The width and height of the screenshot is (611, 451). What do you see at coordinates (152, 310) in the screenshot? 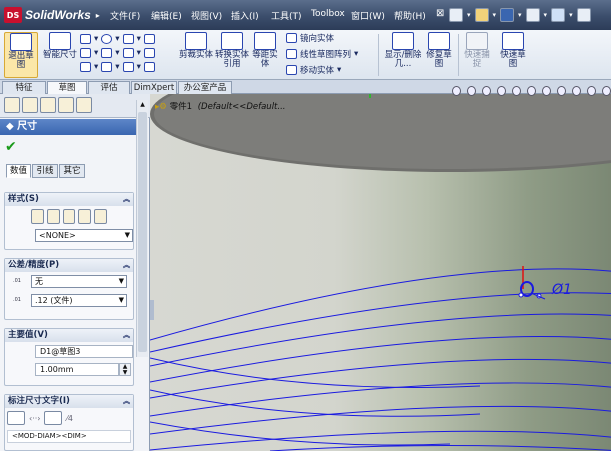
I see `panel-splitter-handle` at bounding box center [152, 310].